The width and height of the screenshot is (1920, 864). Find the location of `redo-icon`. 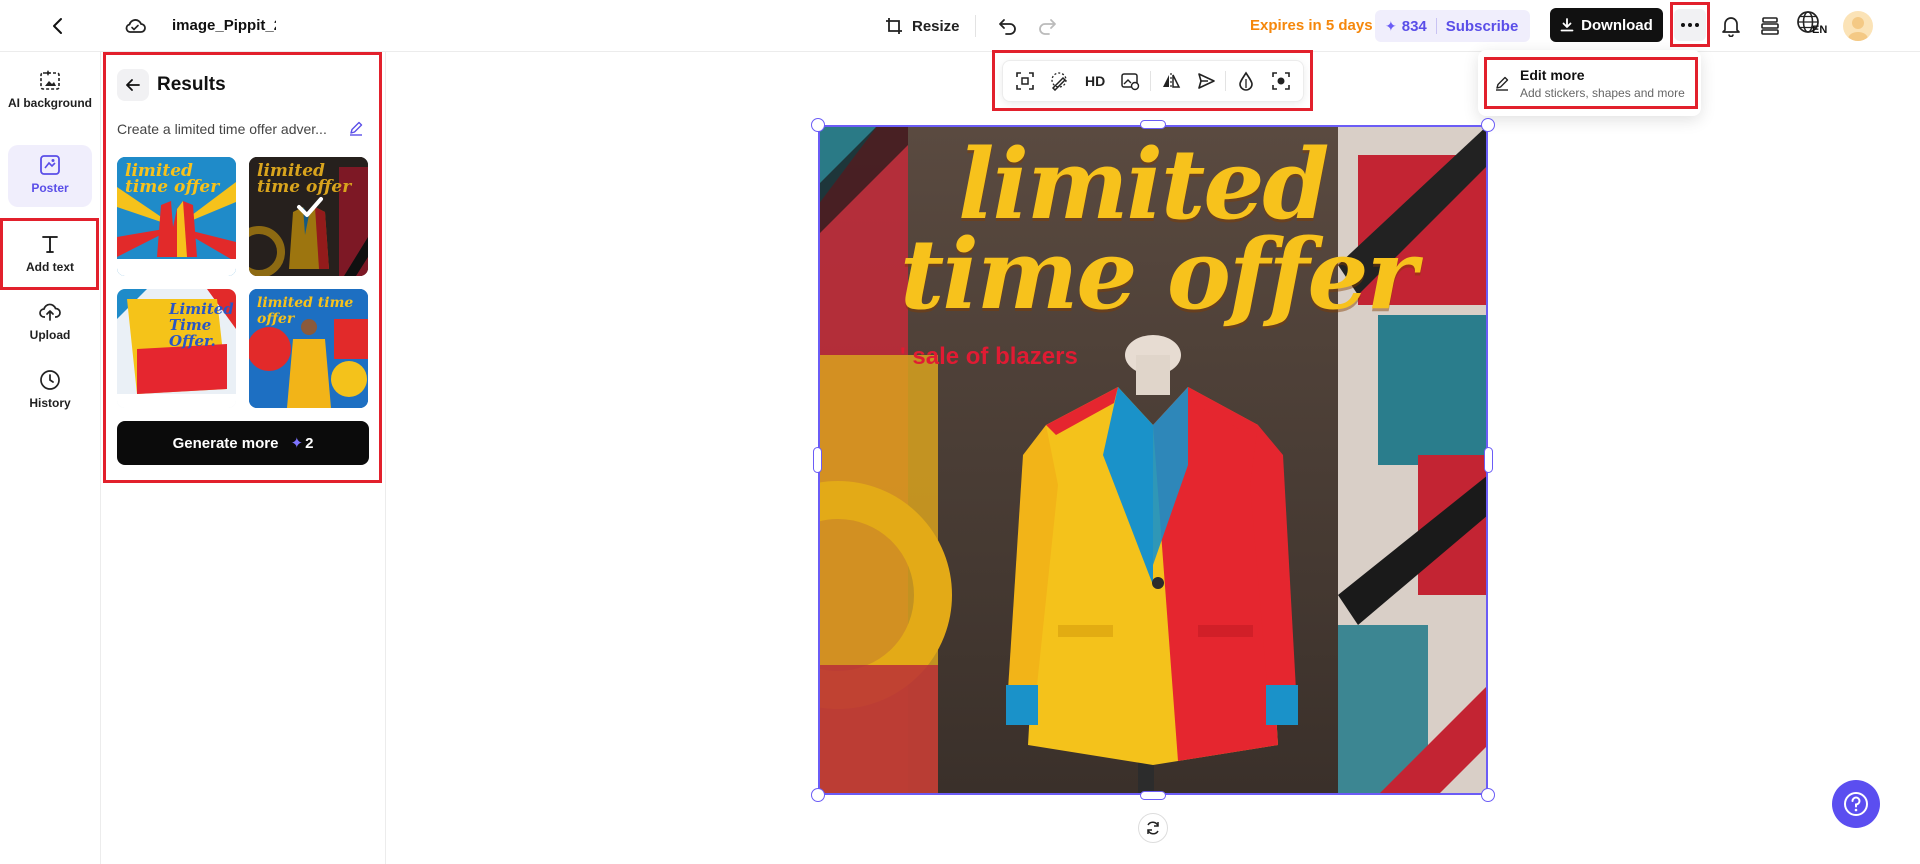

redo-icon is located at coordinates (1047, 27).